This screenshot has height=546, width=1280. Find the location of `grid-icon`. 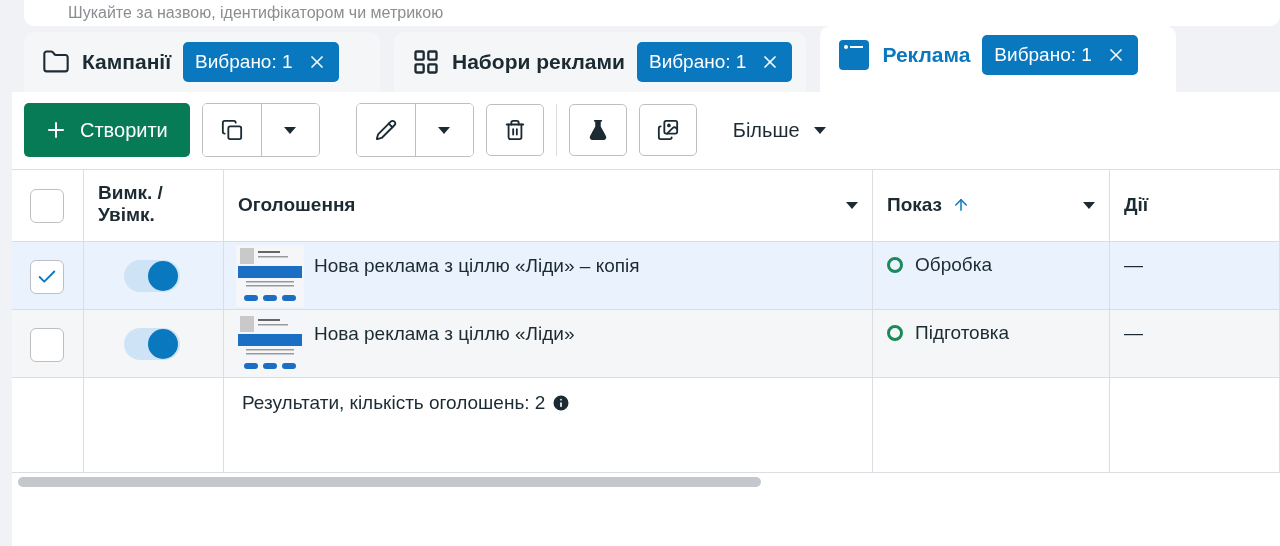

grid-icon is located at coordinates (426, 62).